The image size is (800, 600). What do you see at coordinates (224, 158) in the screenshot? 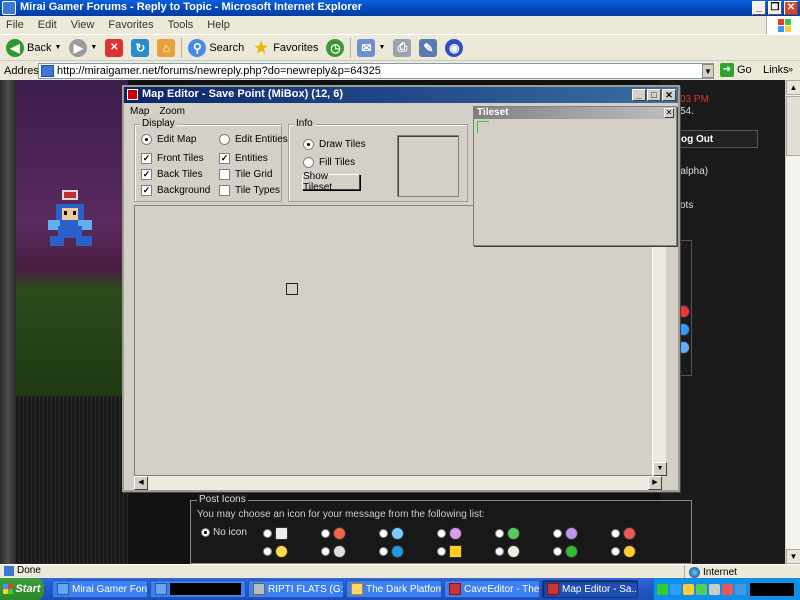
I see `entities-checkbox: ✓` at bounding box center [224, 158].